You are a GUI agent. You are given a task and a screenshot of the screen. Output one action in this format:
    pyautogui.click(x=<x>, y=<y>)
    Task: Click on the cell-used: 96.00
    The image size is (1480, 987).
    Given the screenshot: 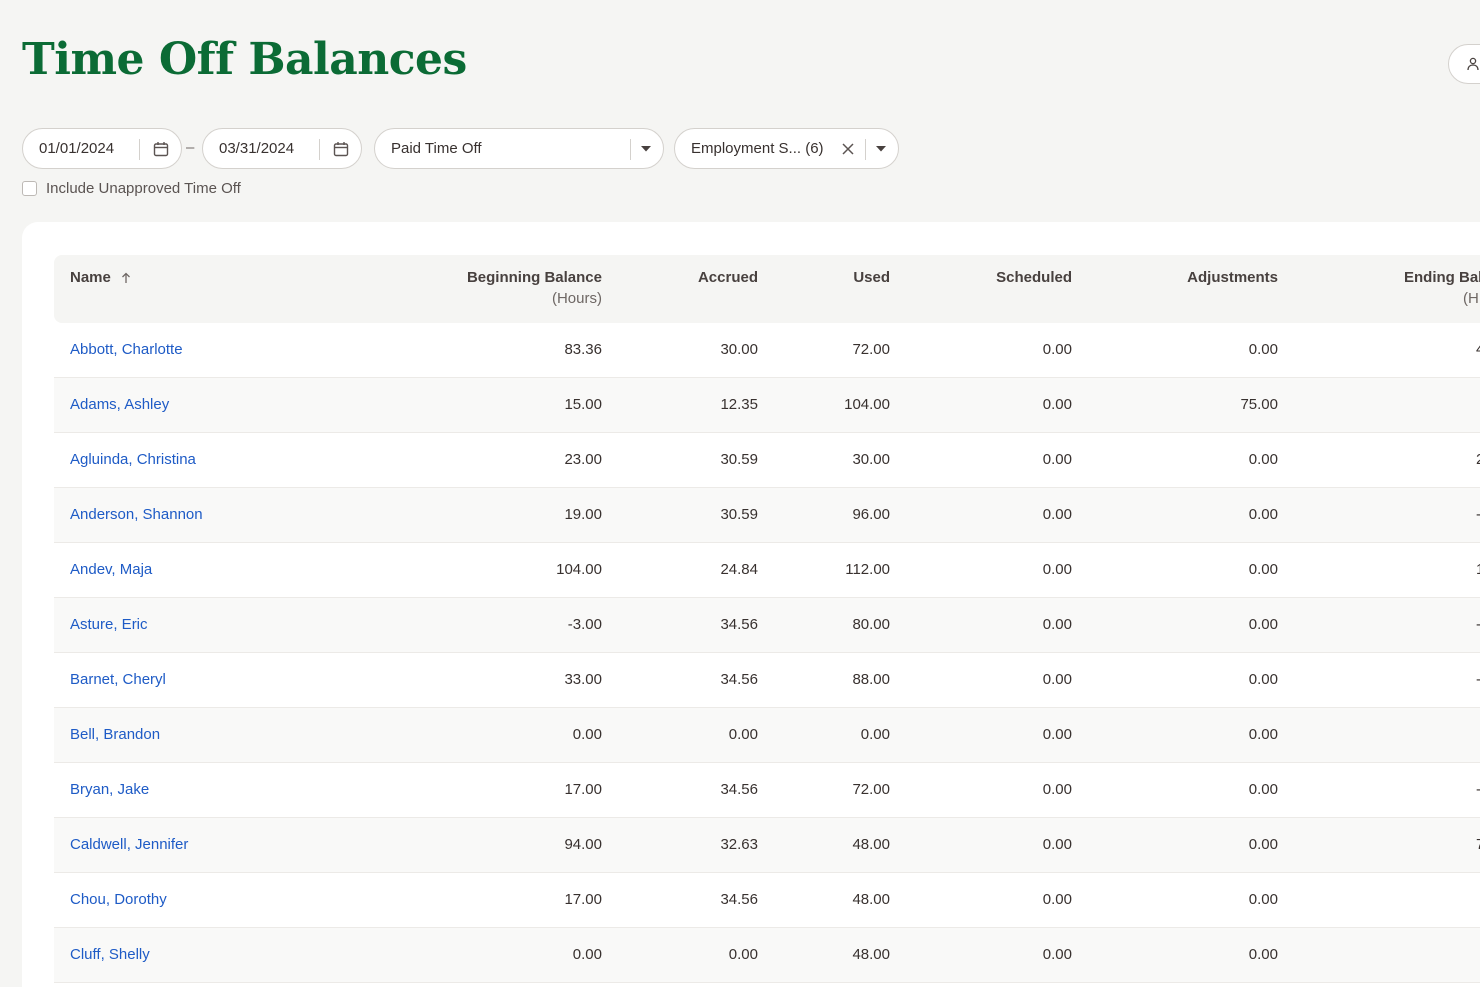 What is the action you would take?
    pyautogui.click(x=871, y=514)
    